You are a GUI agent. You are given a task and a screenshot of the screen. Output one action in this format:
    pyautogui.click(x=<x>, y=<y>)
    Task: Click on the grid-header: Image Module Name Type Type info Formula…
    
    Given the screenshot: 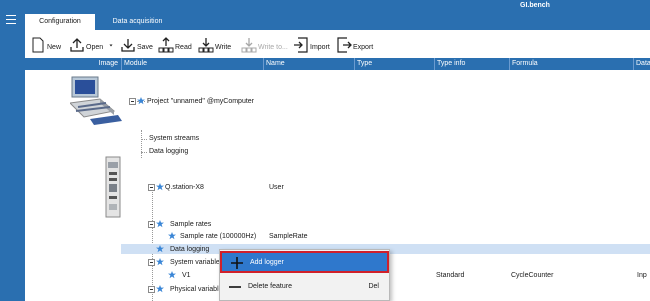 What is the action you would take?
    pyautogui.click(x=337, y=64)
    